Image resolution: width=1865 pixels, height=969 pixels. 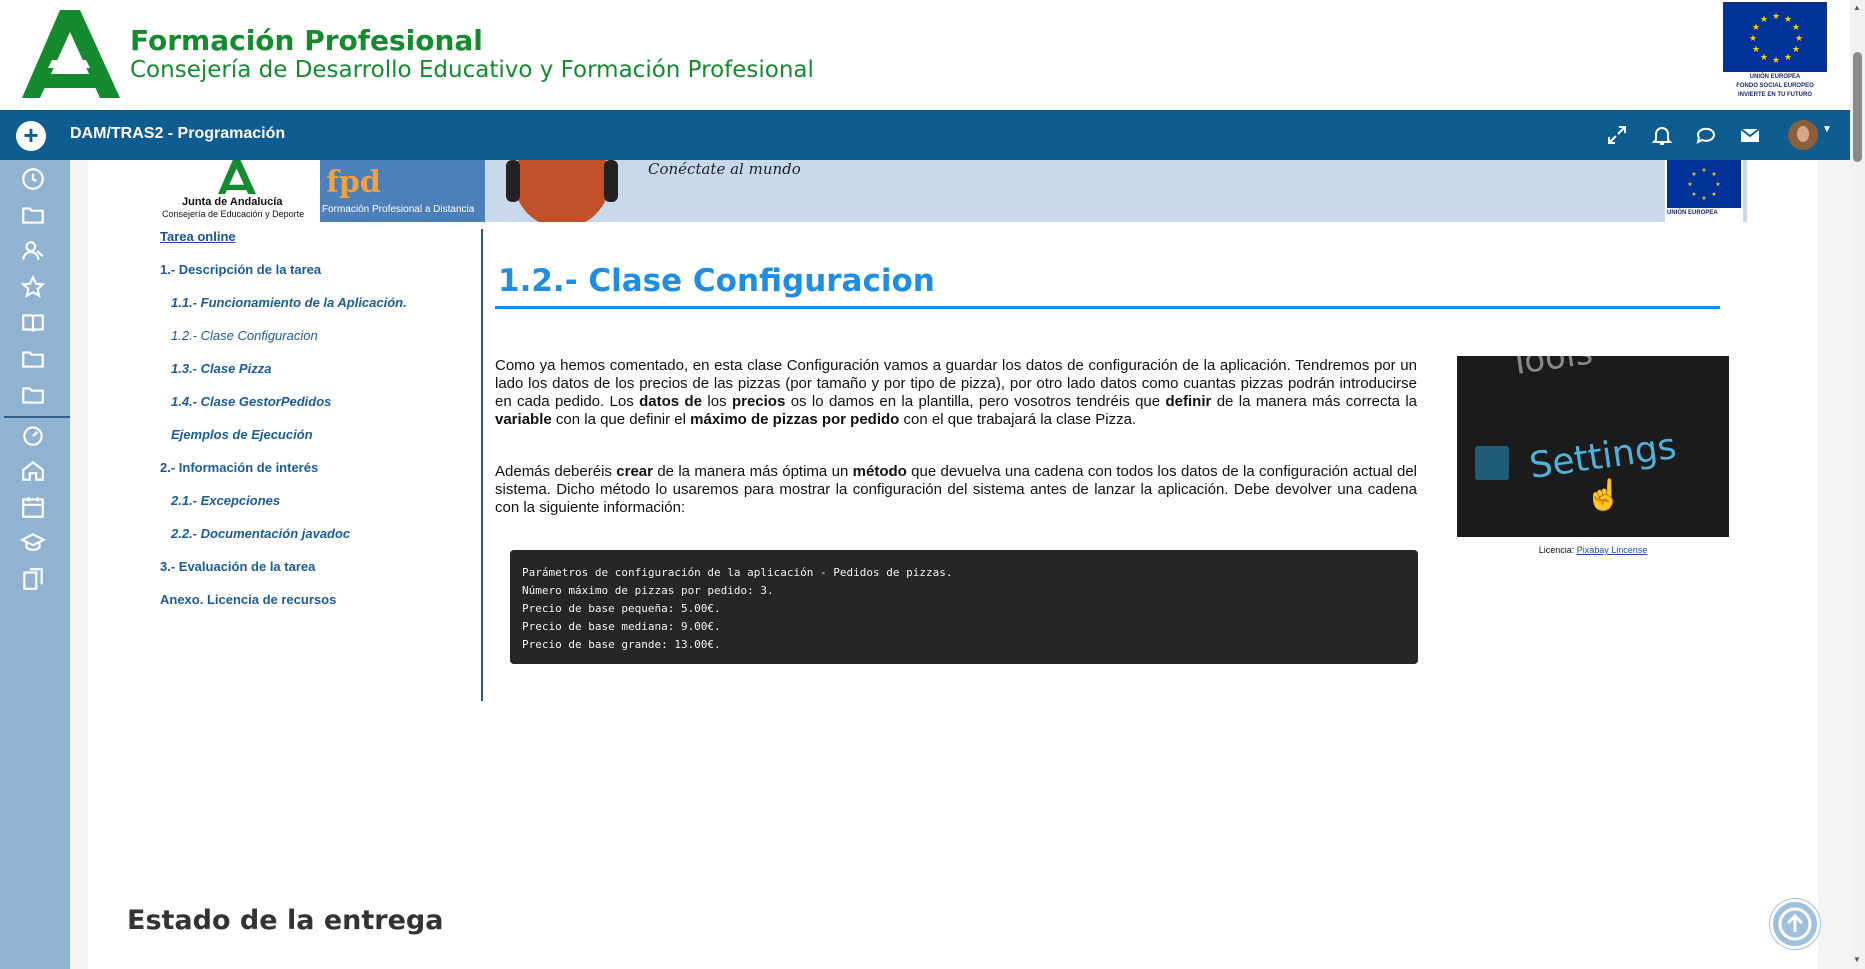 What do you see at coordinates (1857, 7) in the screenshot?
I see `scroll-up-icon: ▲` at bounding box center [1857, 7].